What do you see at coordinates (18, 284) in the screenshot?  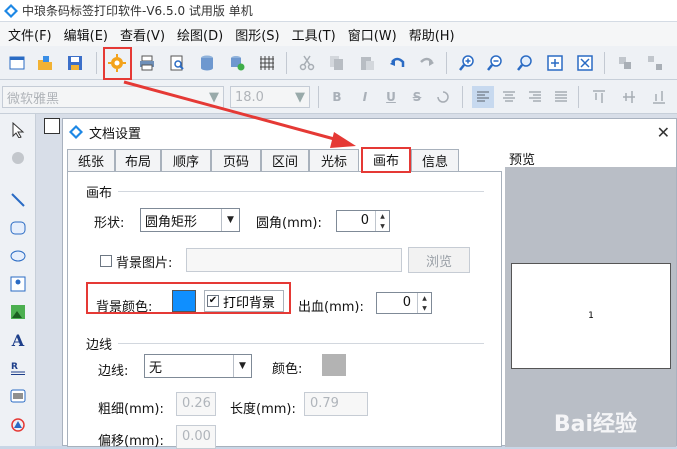 I see `image-tool-icon` at bounding box center [18, 284].